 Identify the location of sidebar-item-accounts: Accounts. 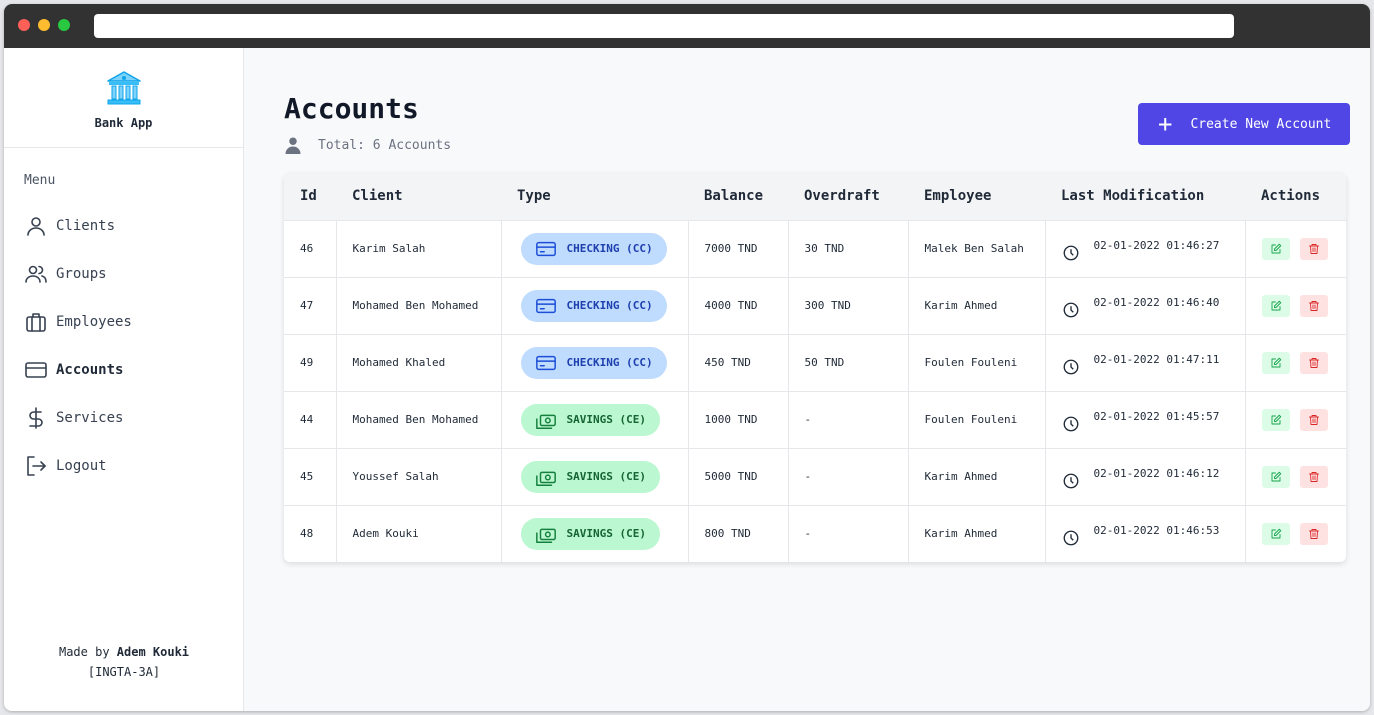
(78, 370).